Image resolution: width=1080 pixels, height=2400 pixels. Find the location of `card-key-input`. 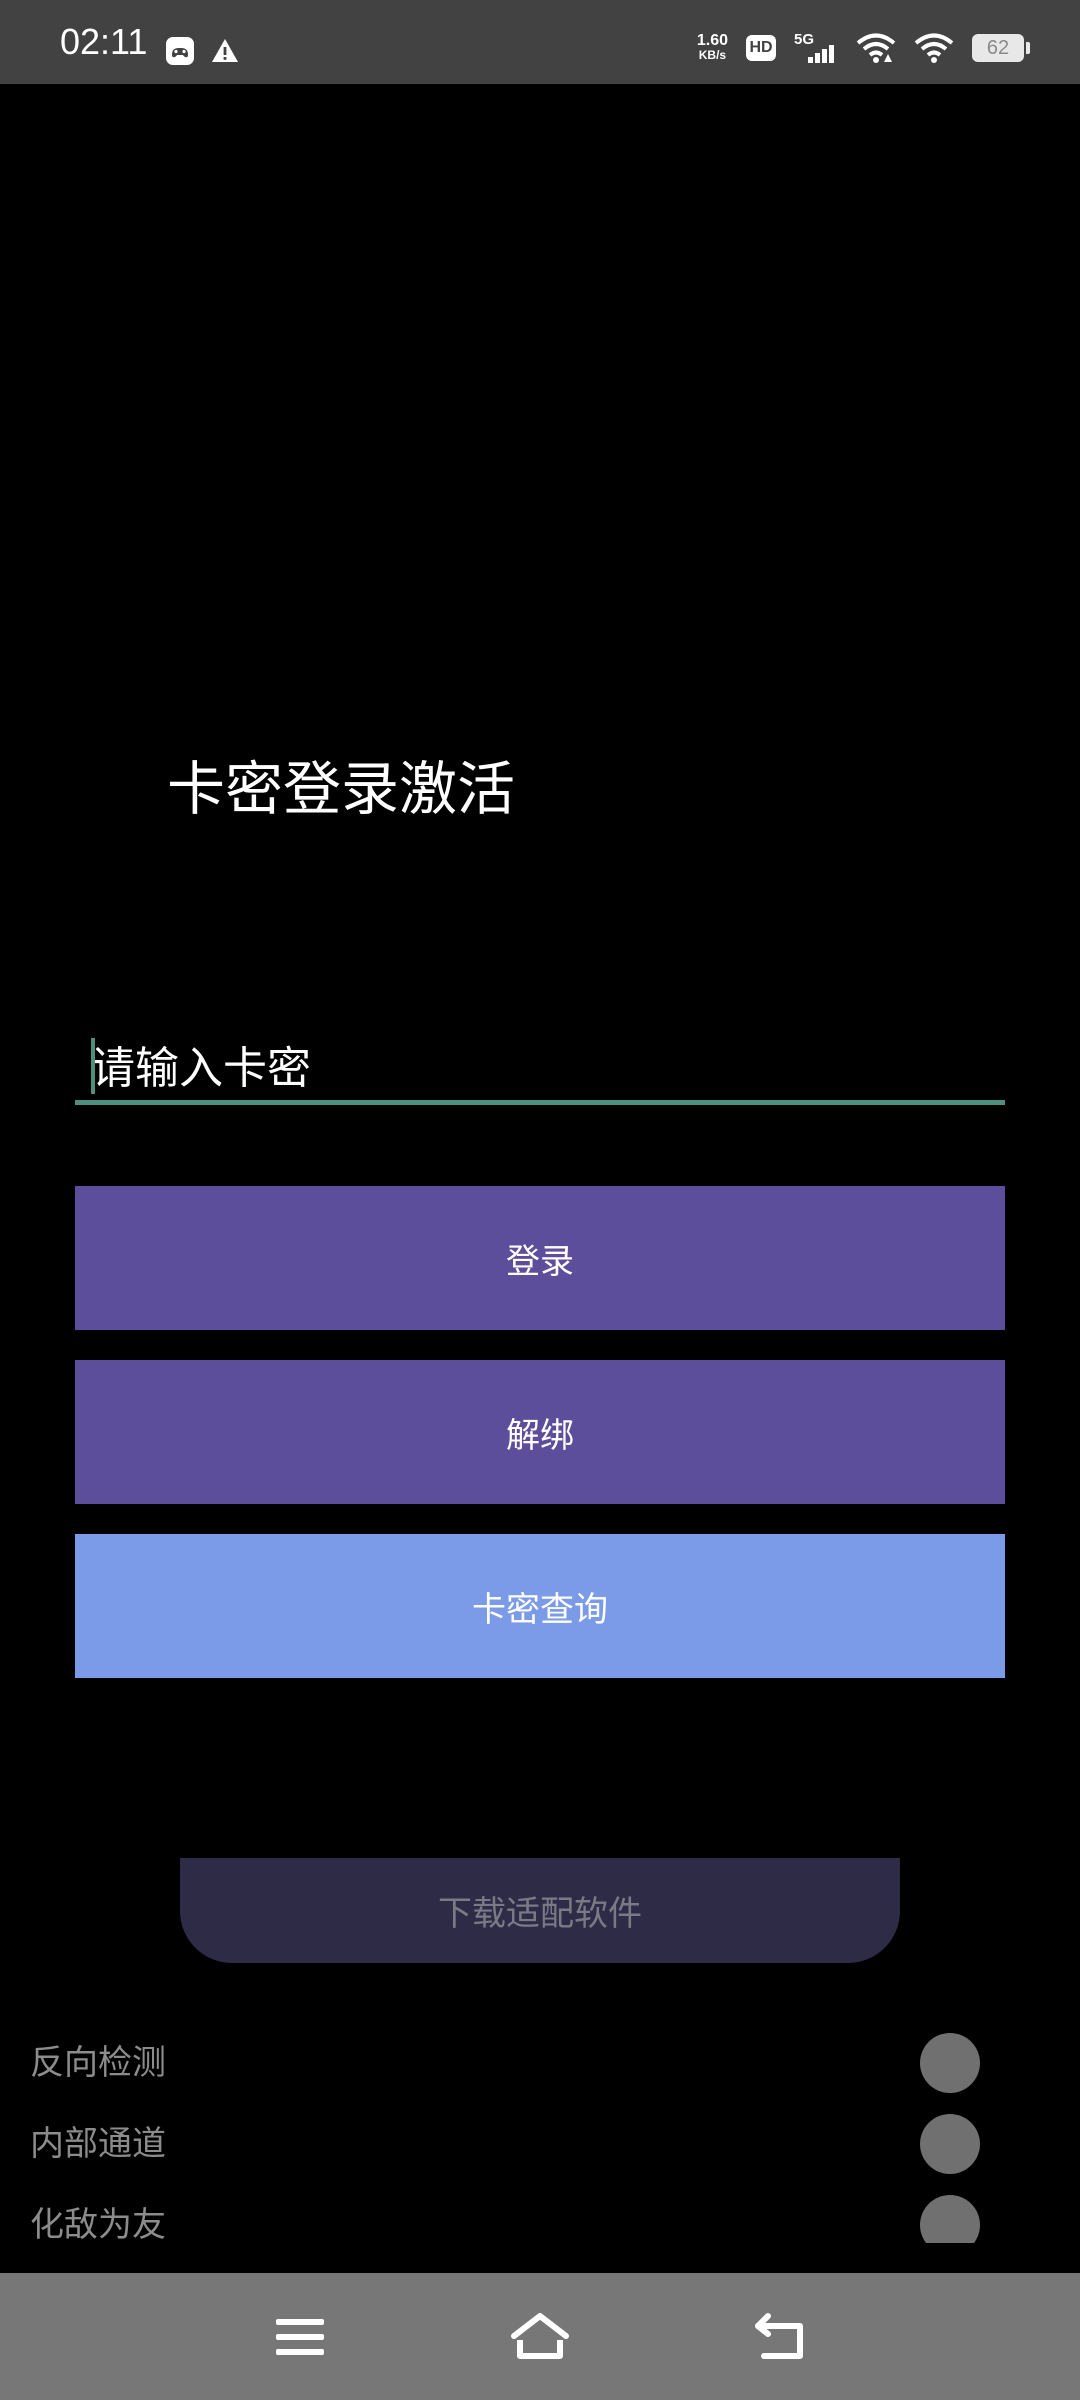

card-key-input is located at coordinates (548, 1068).